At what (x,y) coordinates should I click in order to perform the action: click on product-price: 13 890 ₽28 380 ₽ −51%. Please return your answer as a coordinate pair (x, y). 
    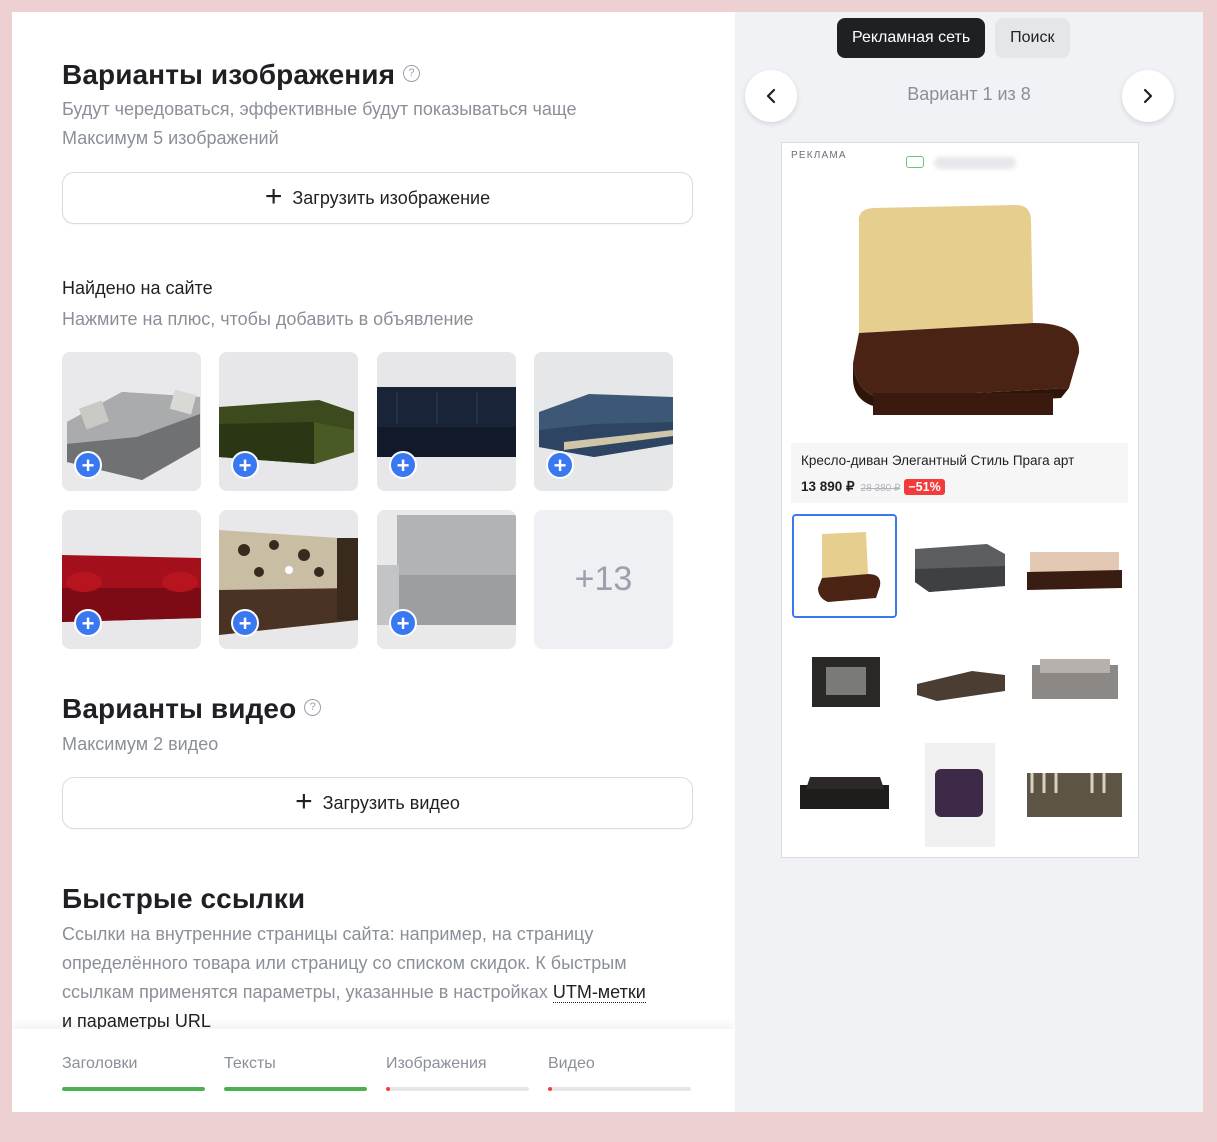
    Looking at the image, I should click on (873, 487).